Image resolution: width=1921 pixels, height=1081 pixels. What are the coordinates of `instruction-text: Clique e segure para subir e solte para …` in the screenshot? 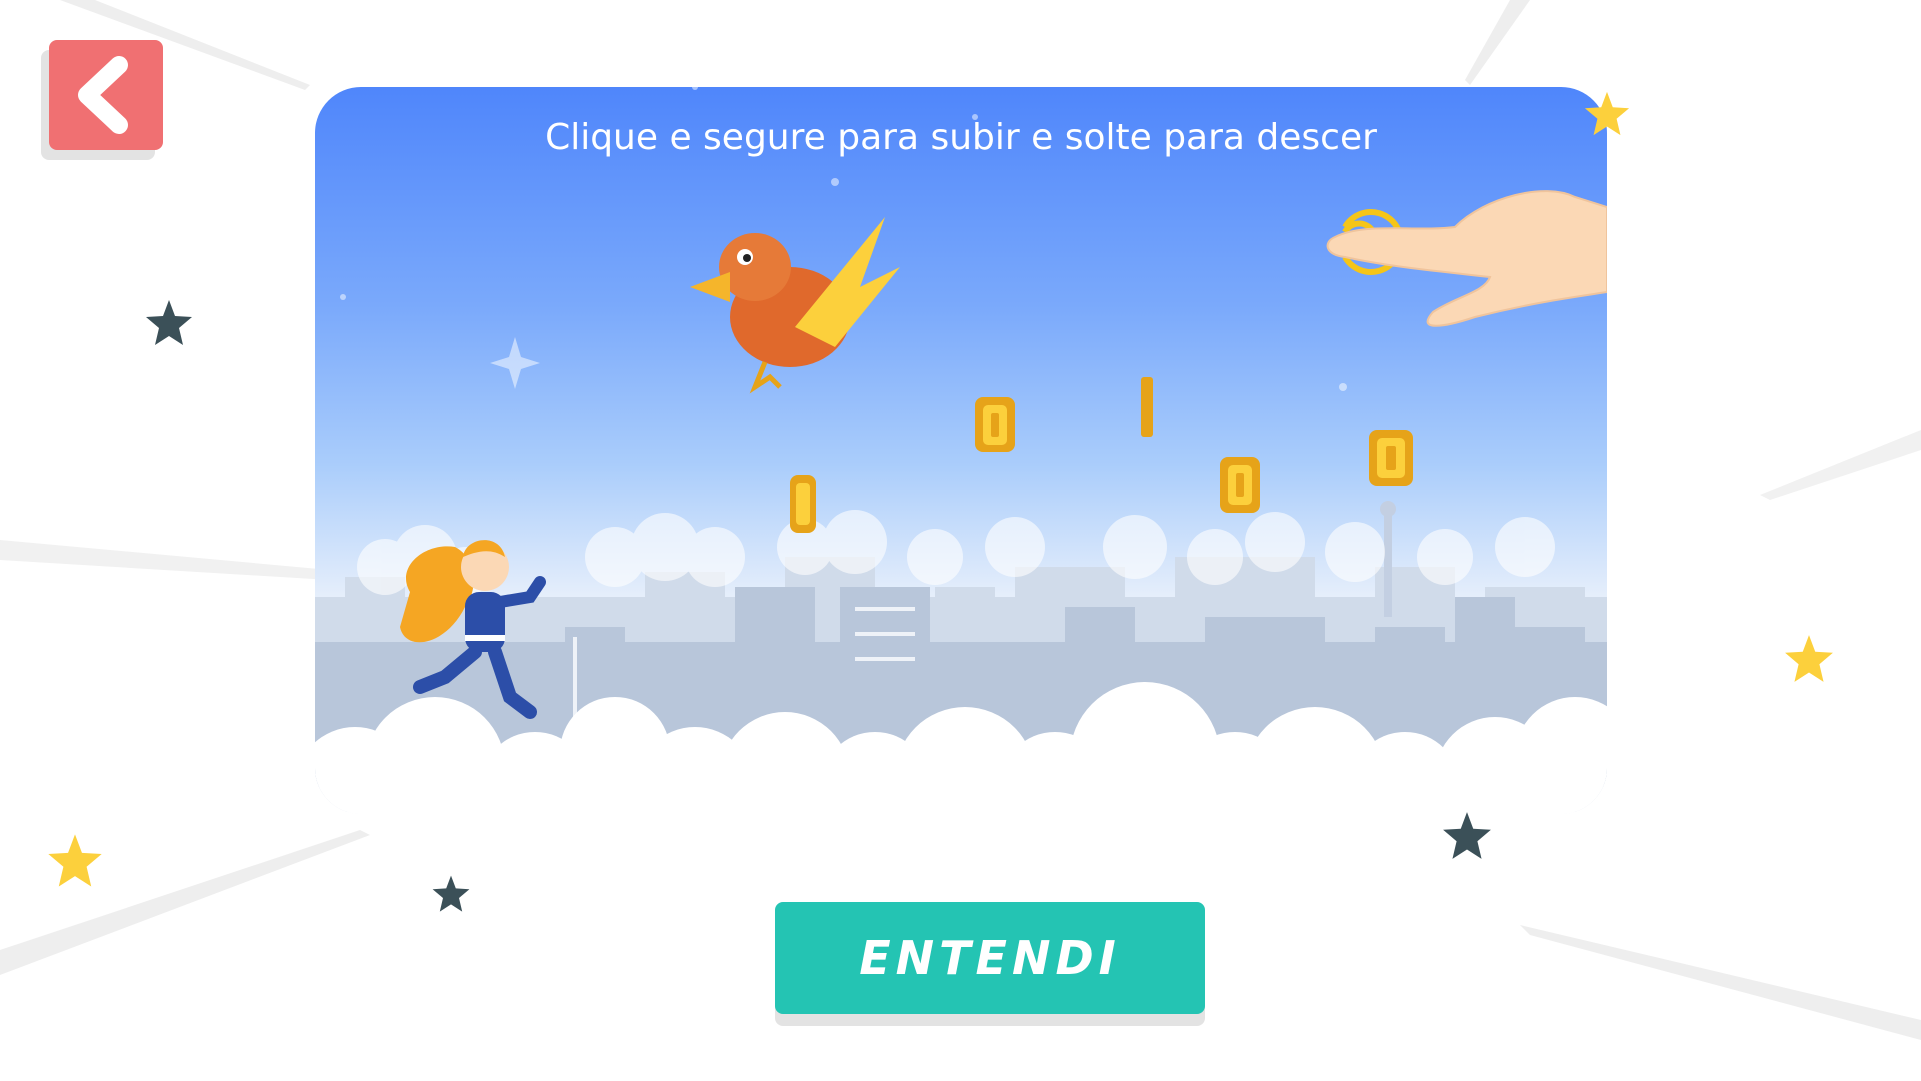 It's located at (961, 137).